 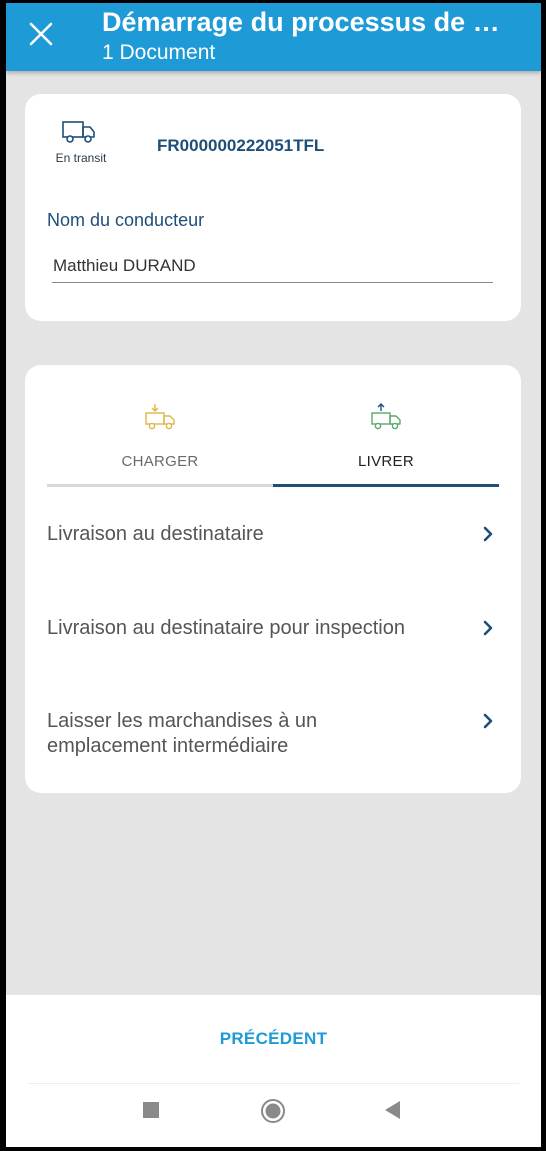 I want to click on footer: PRÉCÉDENT, so click(x=273, y=1071).